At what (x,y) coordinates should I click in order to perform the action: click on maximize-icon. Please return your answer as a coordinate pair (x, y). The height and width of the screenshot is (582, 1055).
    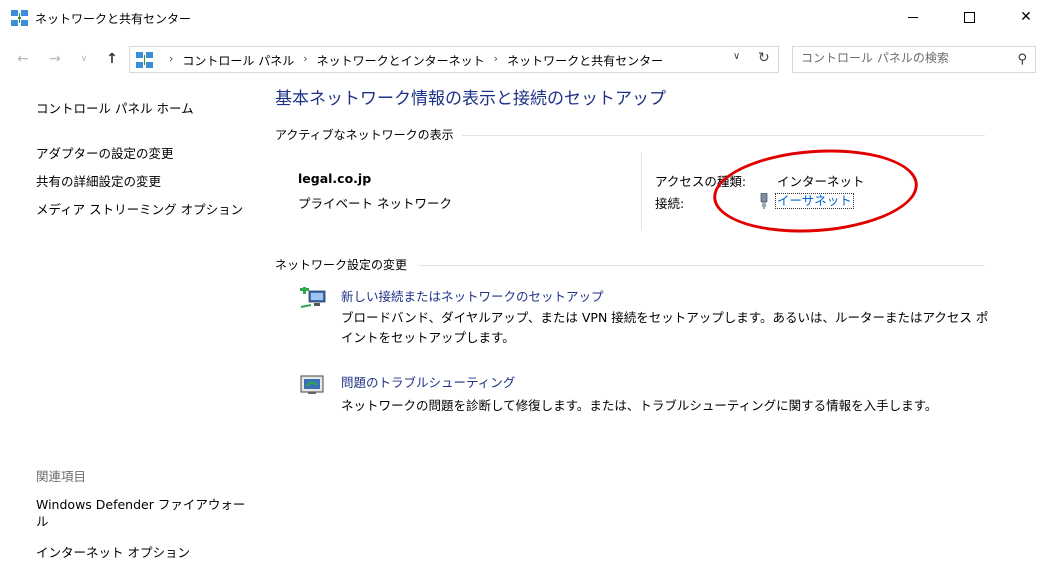
    Looking at the image, I should click on (969, 17).